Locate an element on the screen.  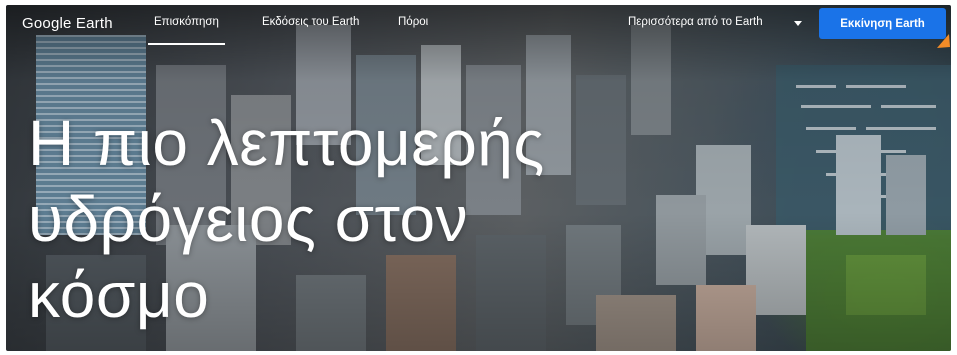
hero-line-2: υδρόγειος στον is located at coordinates (248, 219).